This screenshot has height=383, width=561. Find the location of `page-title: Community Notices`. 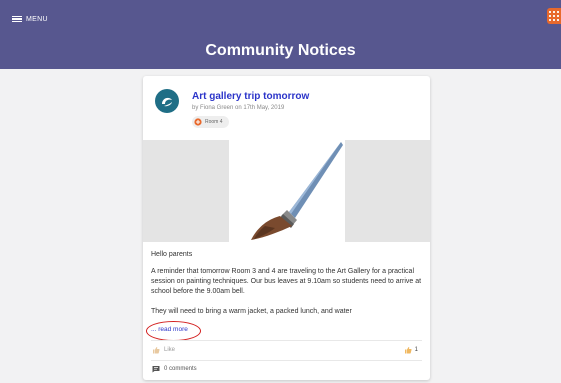

page-title: Community Notices is located at coordinates (280, 50).